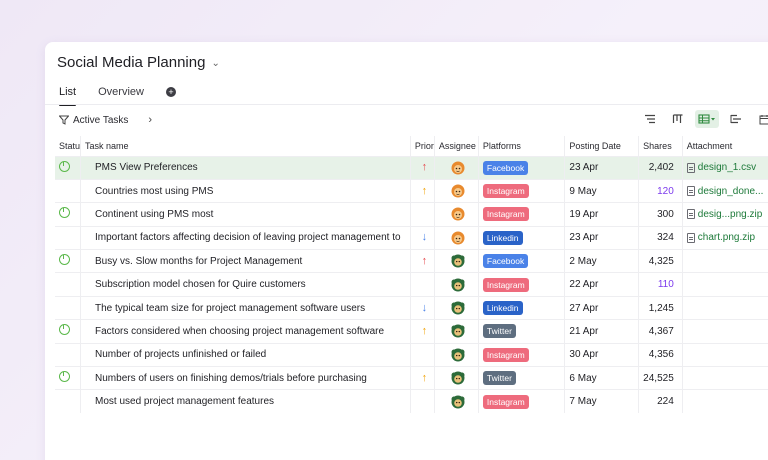 The image size is (768, 460). I want to click on column-header-assignee: Assignee, so click(456, 146).